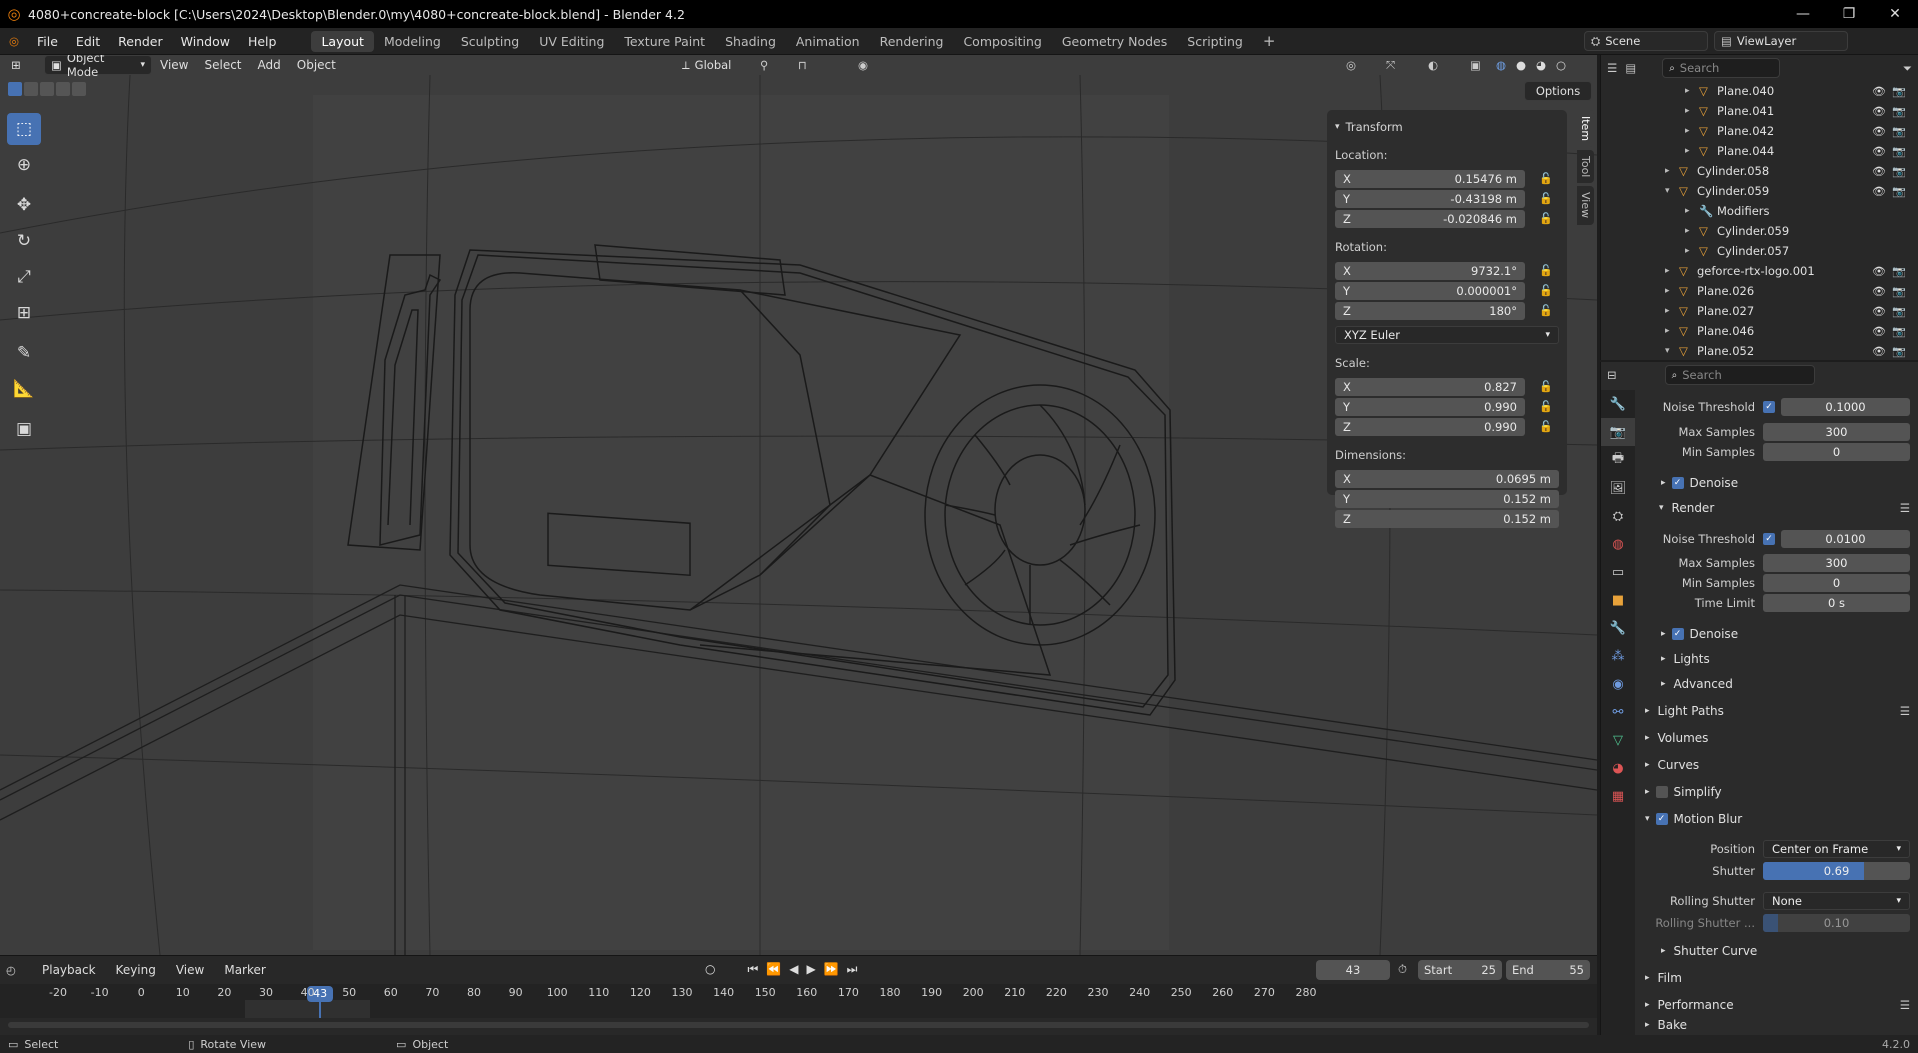 Image resolution: width=1918 pixels, height=1053 pixels. I want to click on proportional-edit-icon: ◉, so click(863, 65).